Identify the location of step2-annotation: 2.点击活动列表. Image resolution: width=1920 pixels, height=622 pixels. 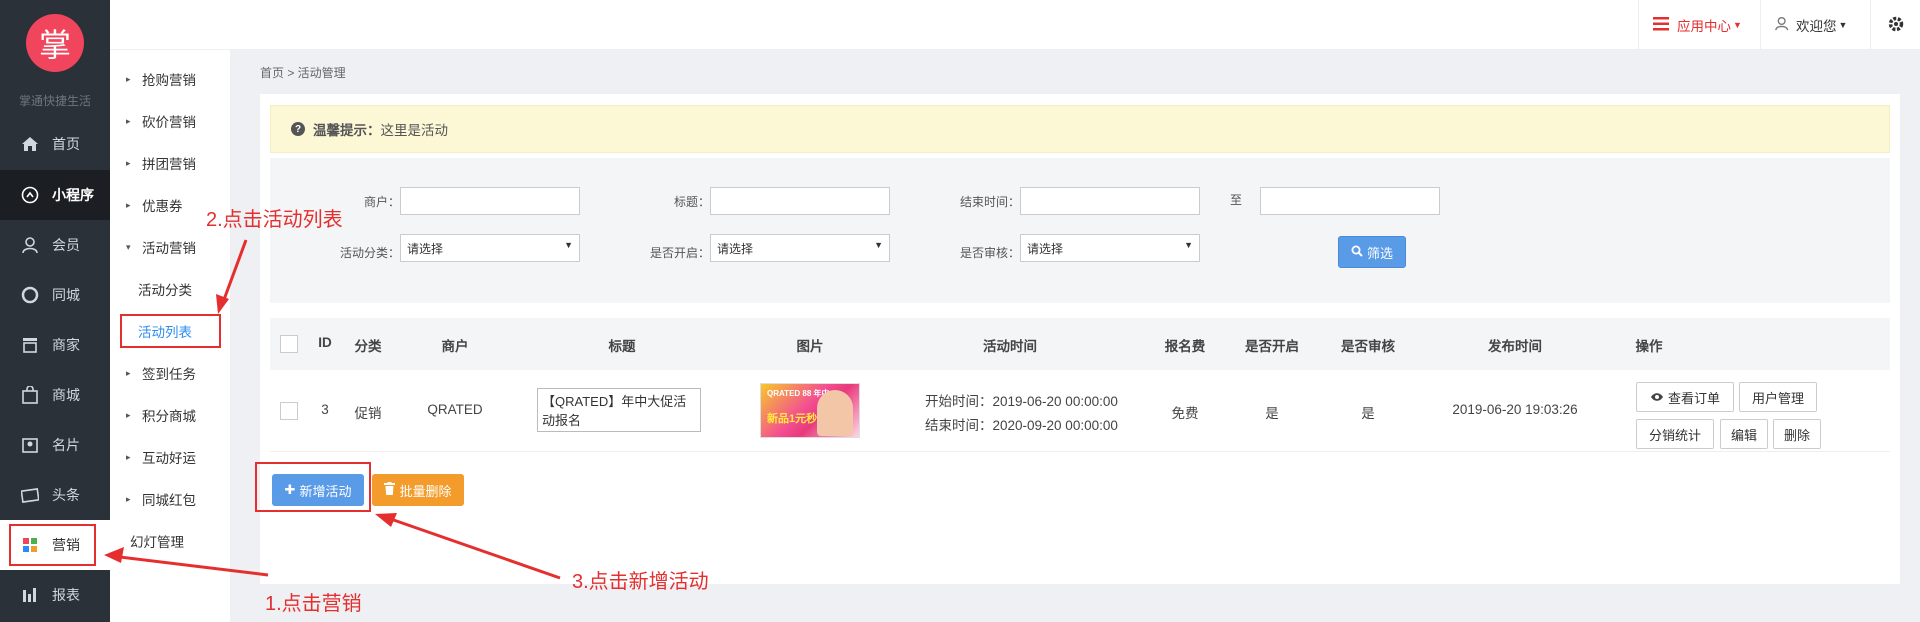
(274, 220).